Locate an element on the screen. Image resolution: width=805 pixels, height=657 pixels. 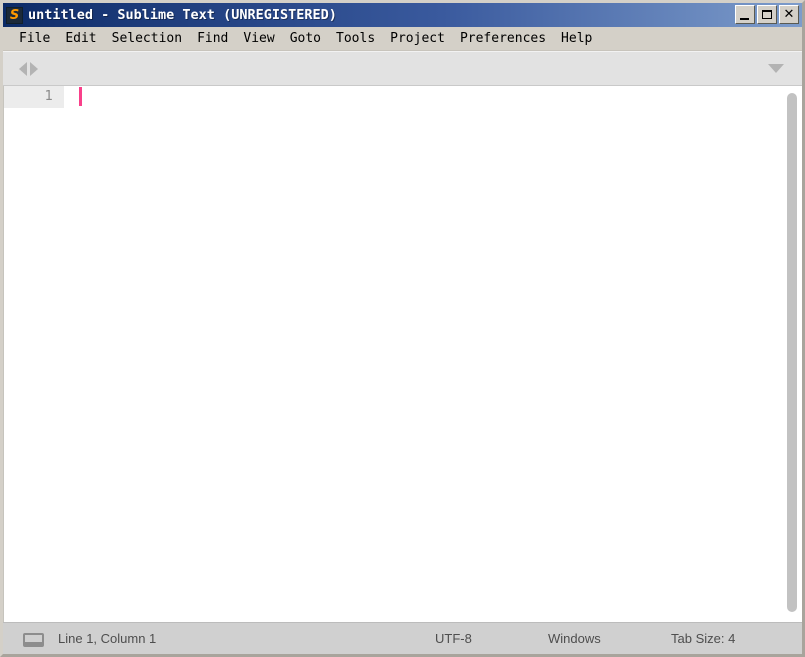
close-button: ✕ is located at coordinates (789, 14).